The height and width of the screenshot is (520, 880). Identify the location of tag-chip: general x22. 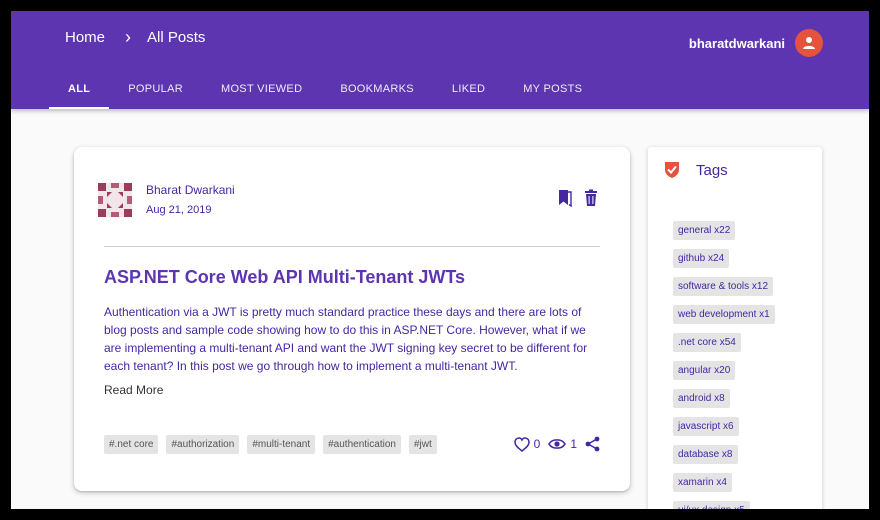
(704, 230).